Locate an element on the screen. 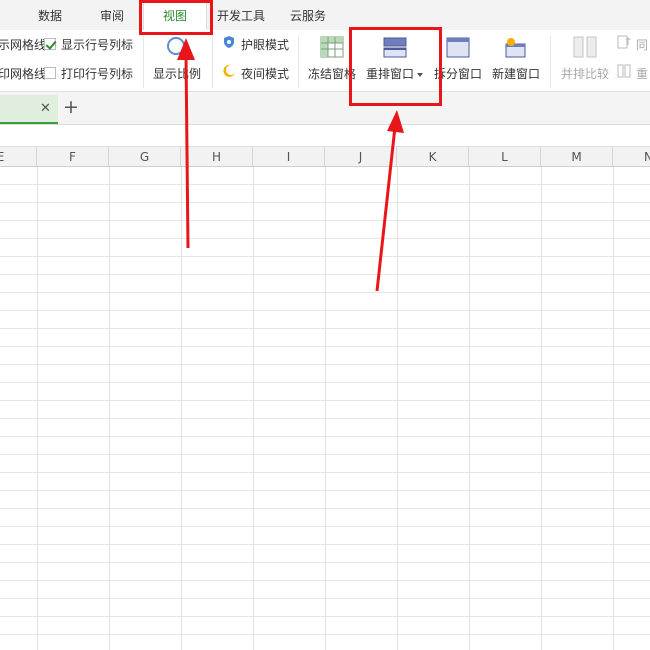 This screenshot has height=650, width=650. freeze-panes-icon is located at coordinates (332, 47).